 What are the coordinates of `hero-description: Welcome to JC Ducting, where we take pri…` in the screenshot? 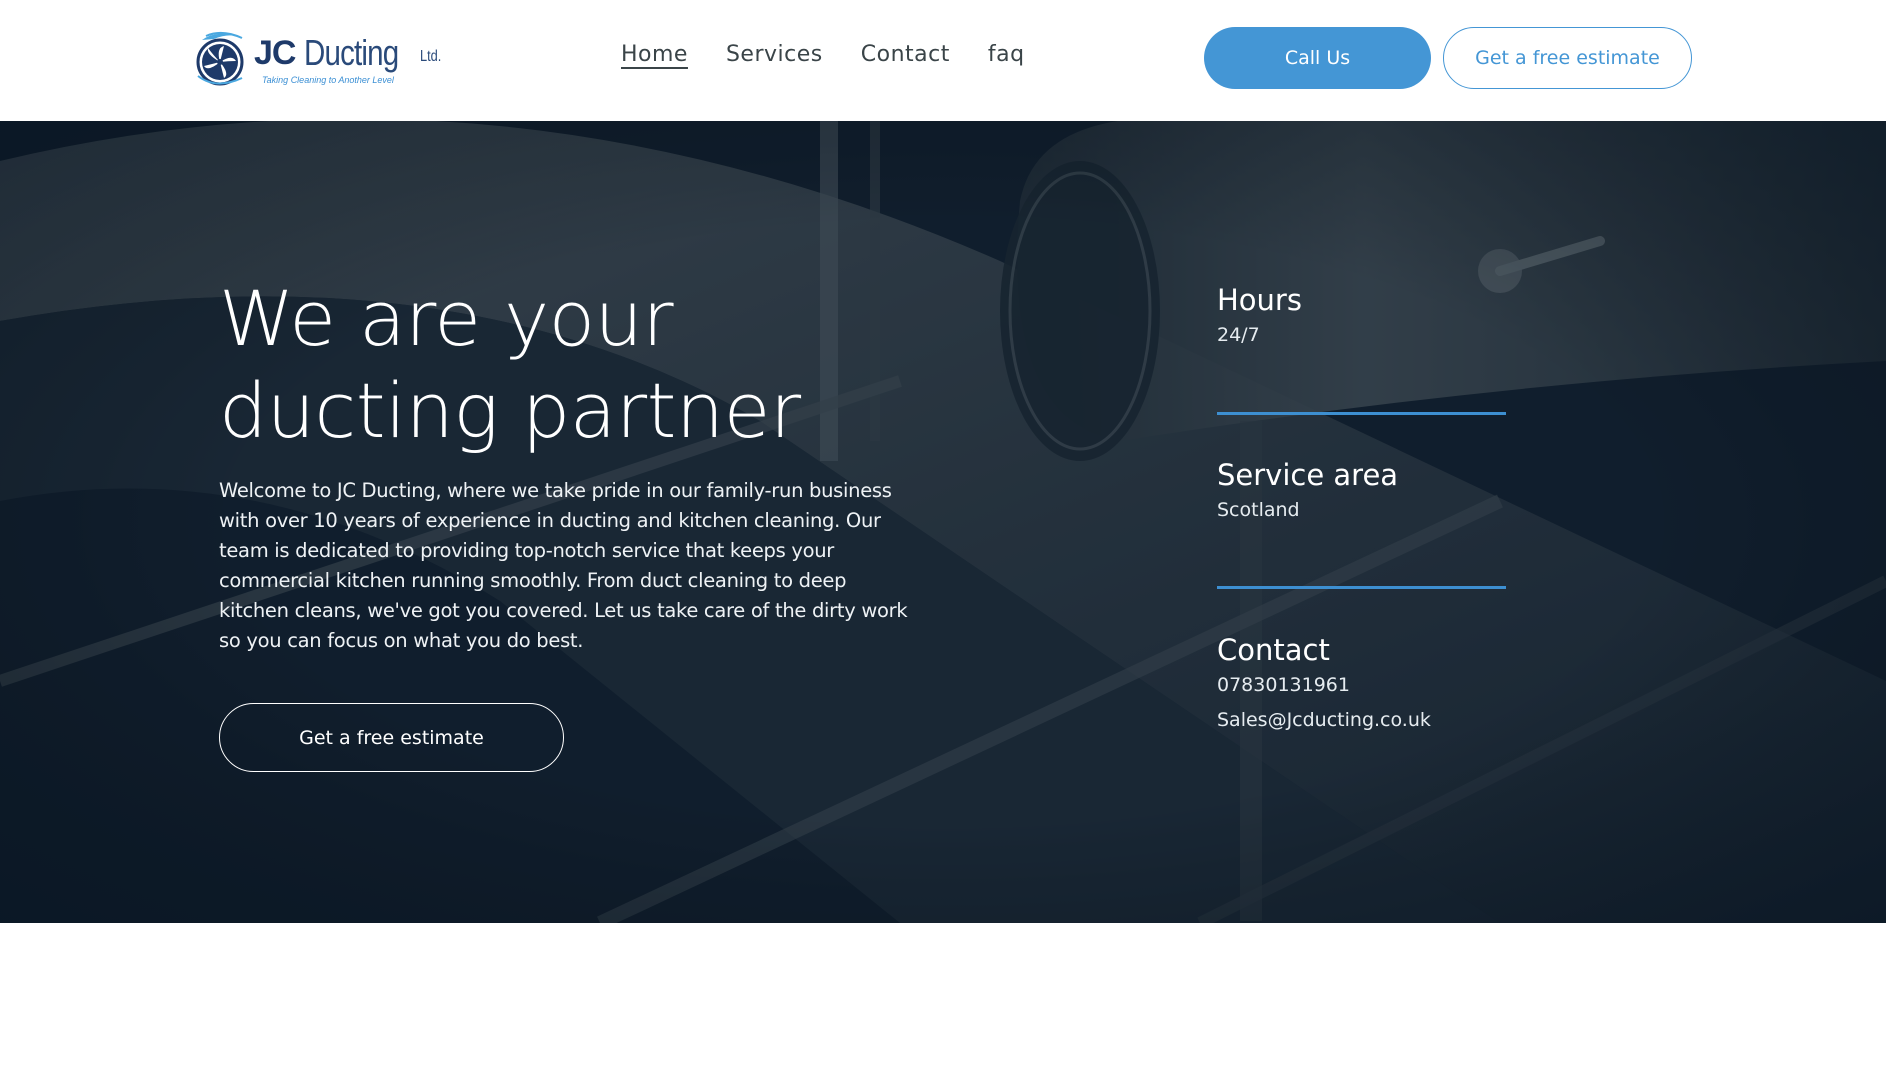 It's located at (563, 565).